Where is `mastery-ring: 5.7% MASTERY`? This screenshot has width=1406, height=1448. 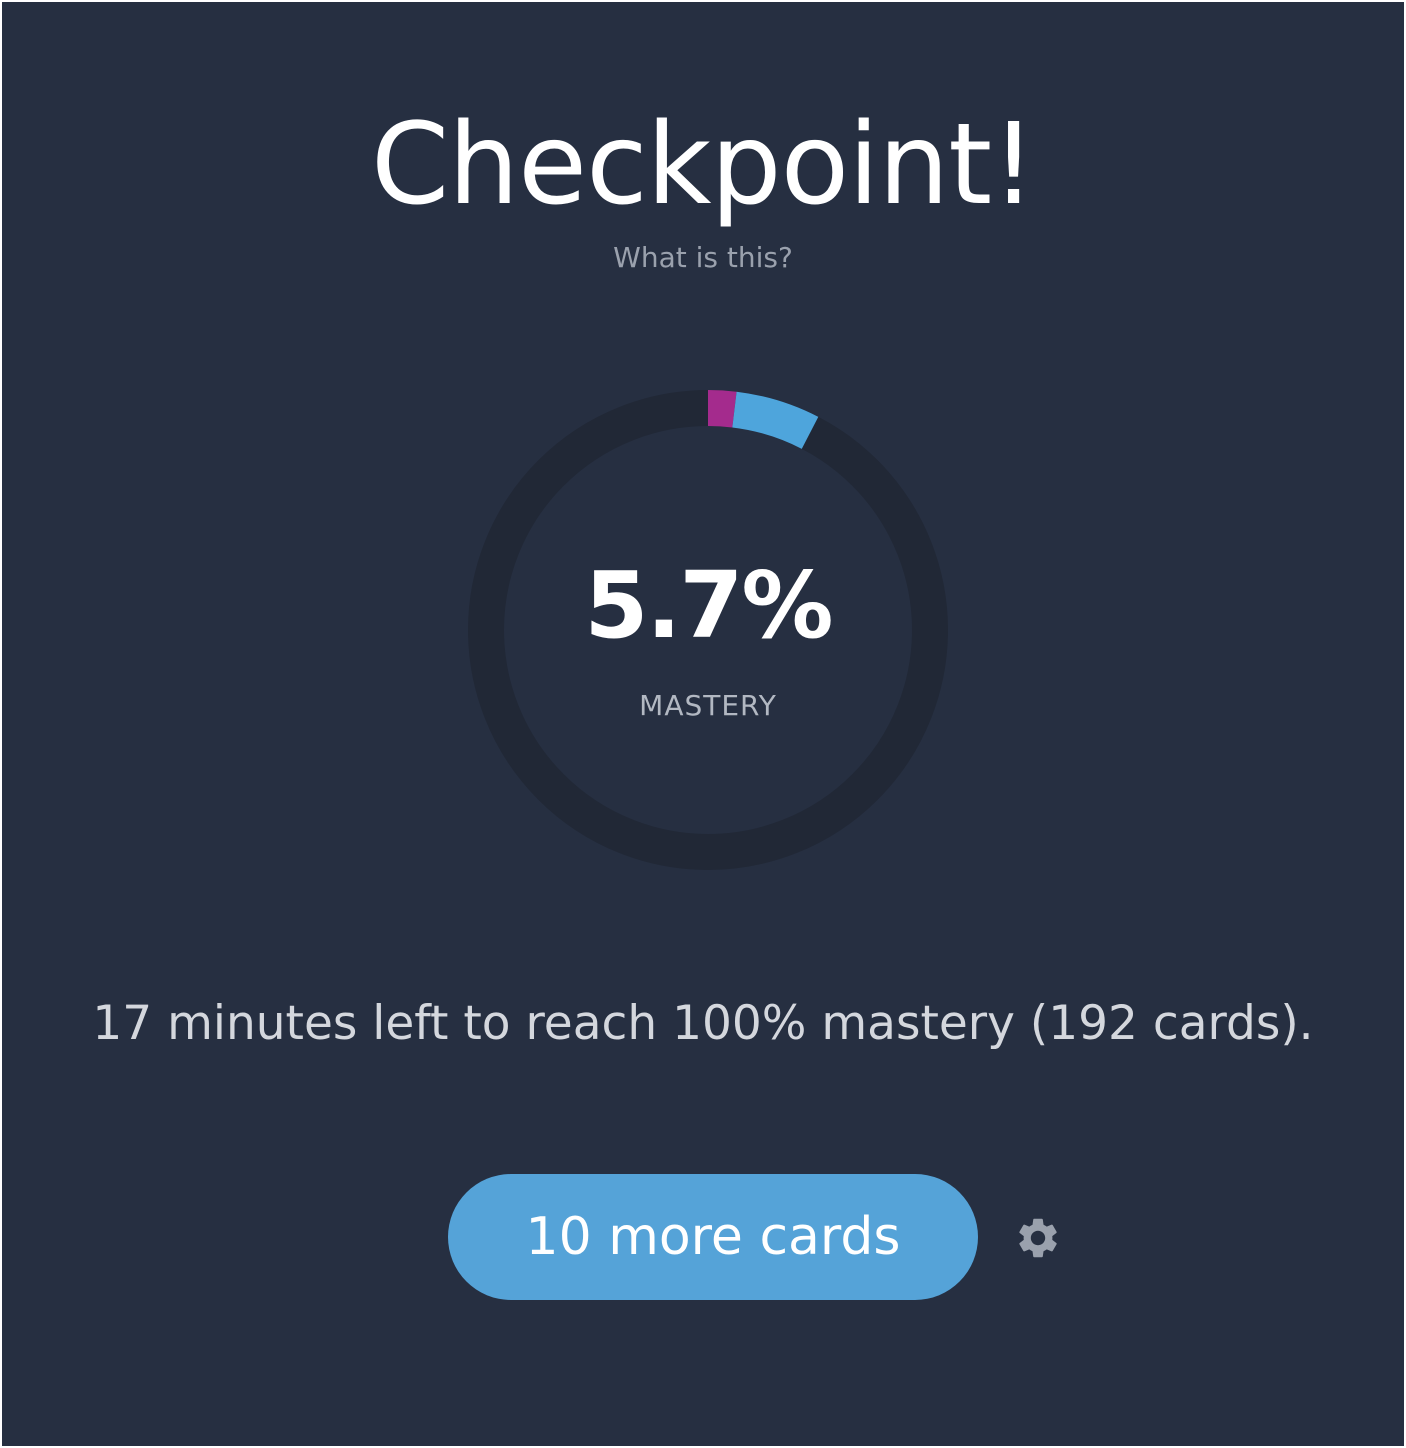
mastery-ring: 5.7% MASTERY is located at coordinates (708, 630).